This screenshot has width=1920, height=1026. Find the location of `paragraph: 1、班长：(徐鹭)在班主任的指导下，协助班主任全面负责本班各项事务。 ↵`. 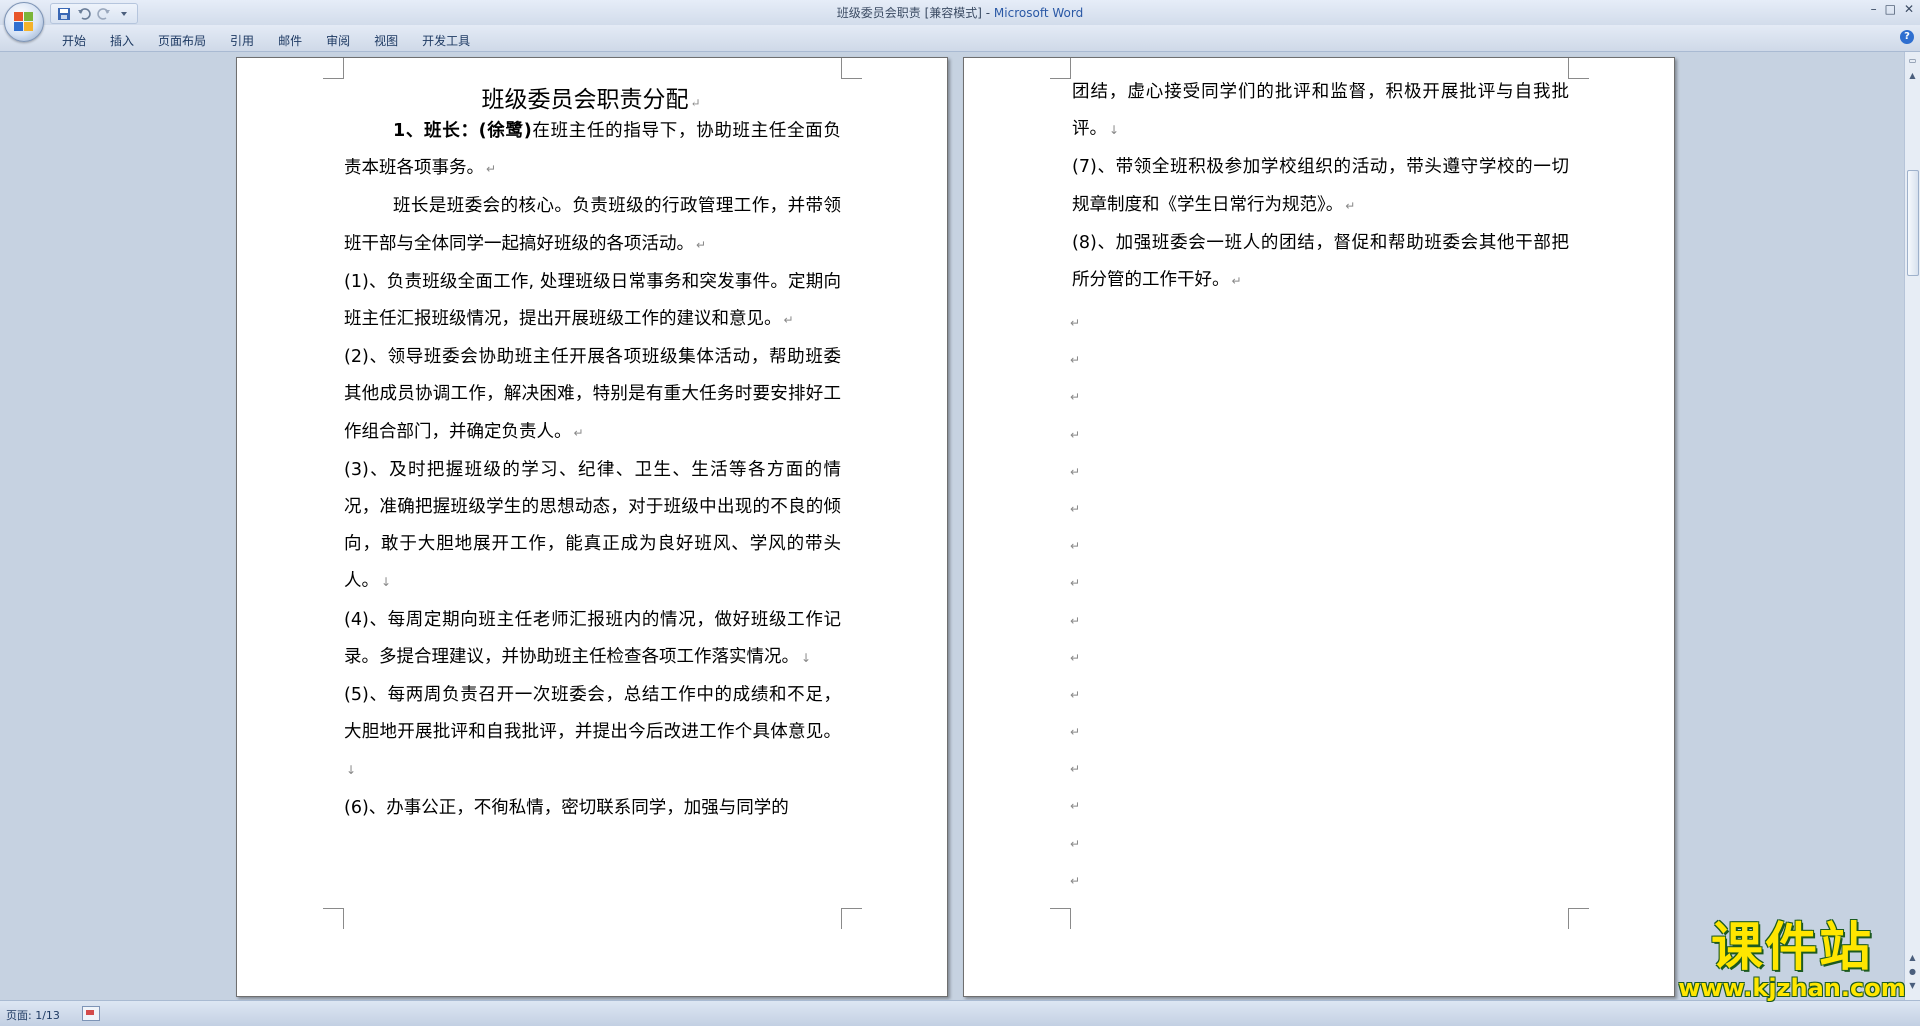

paragraph: 1、班长：(徐鹭)在班主任的指导下，协助班主任全面负责本班各项事务。 ↵ is located at coordinates (592, 150).